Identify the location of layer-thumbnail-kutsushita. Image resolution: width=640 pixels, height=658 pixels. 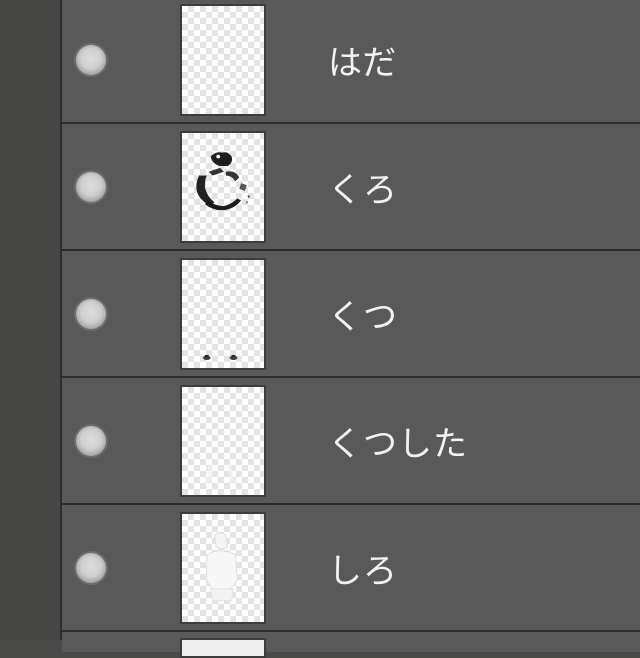
(223, 440).